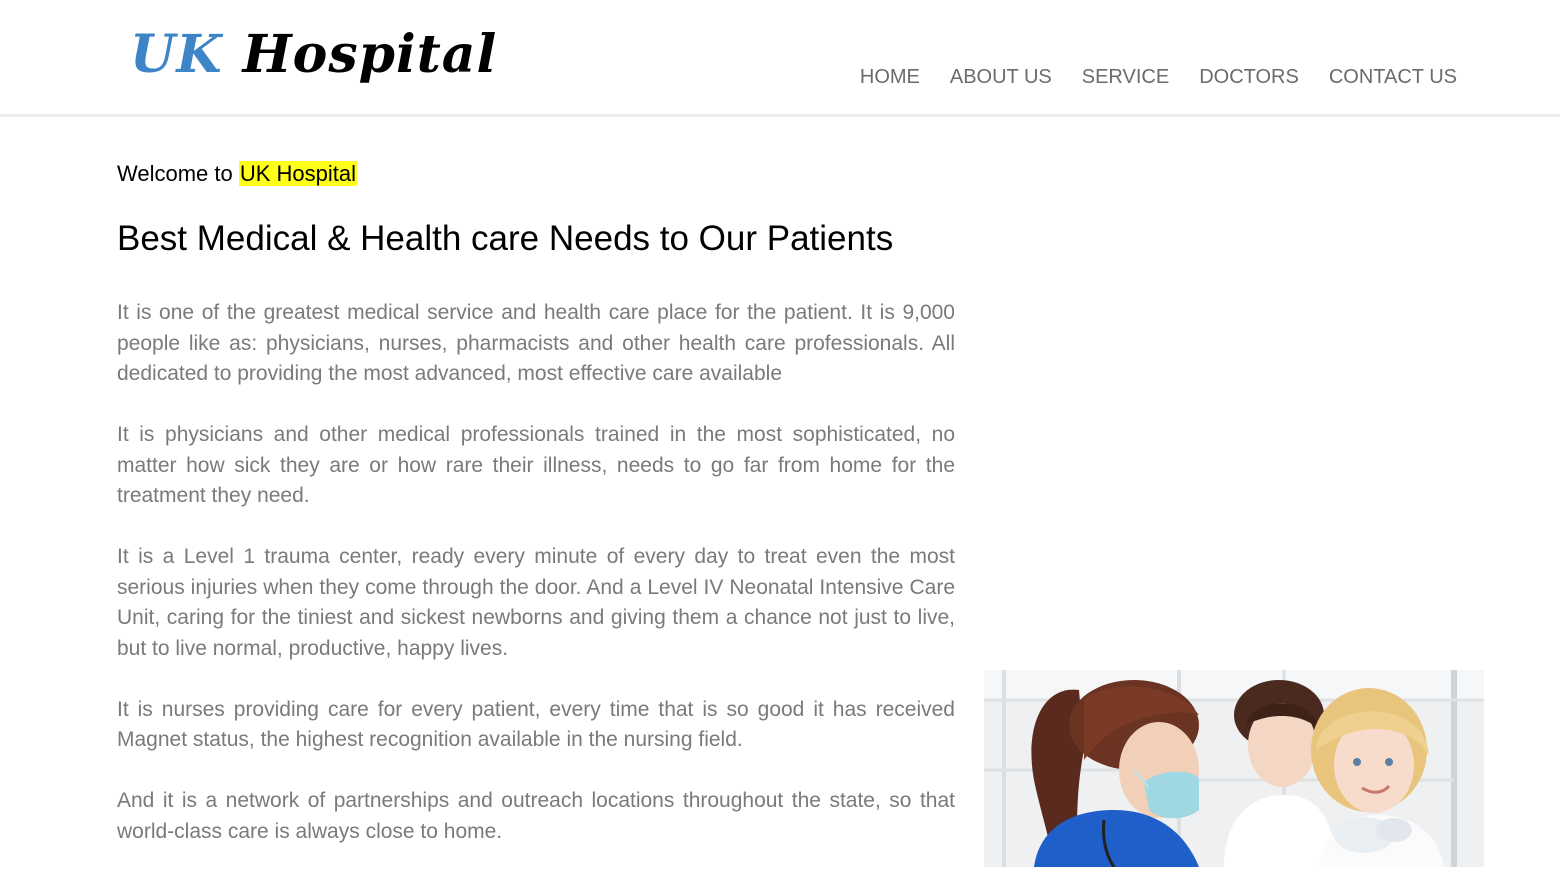 The image size is (1560, 878). I want to click on welcome-highlight: UK Hospital, so click(298, 173).